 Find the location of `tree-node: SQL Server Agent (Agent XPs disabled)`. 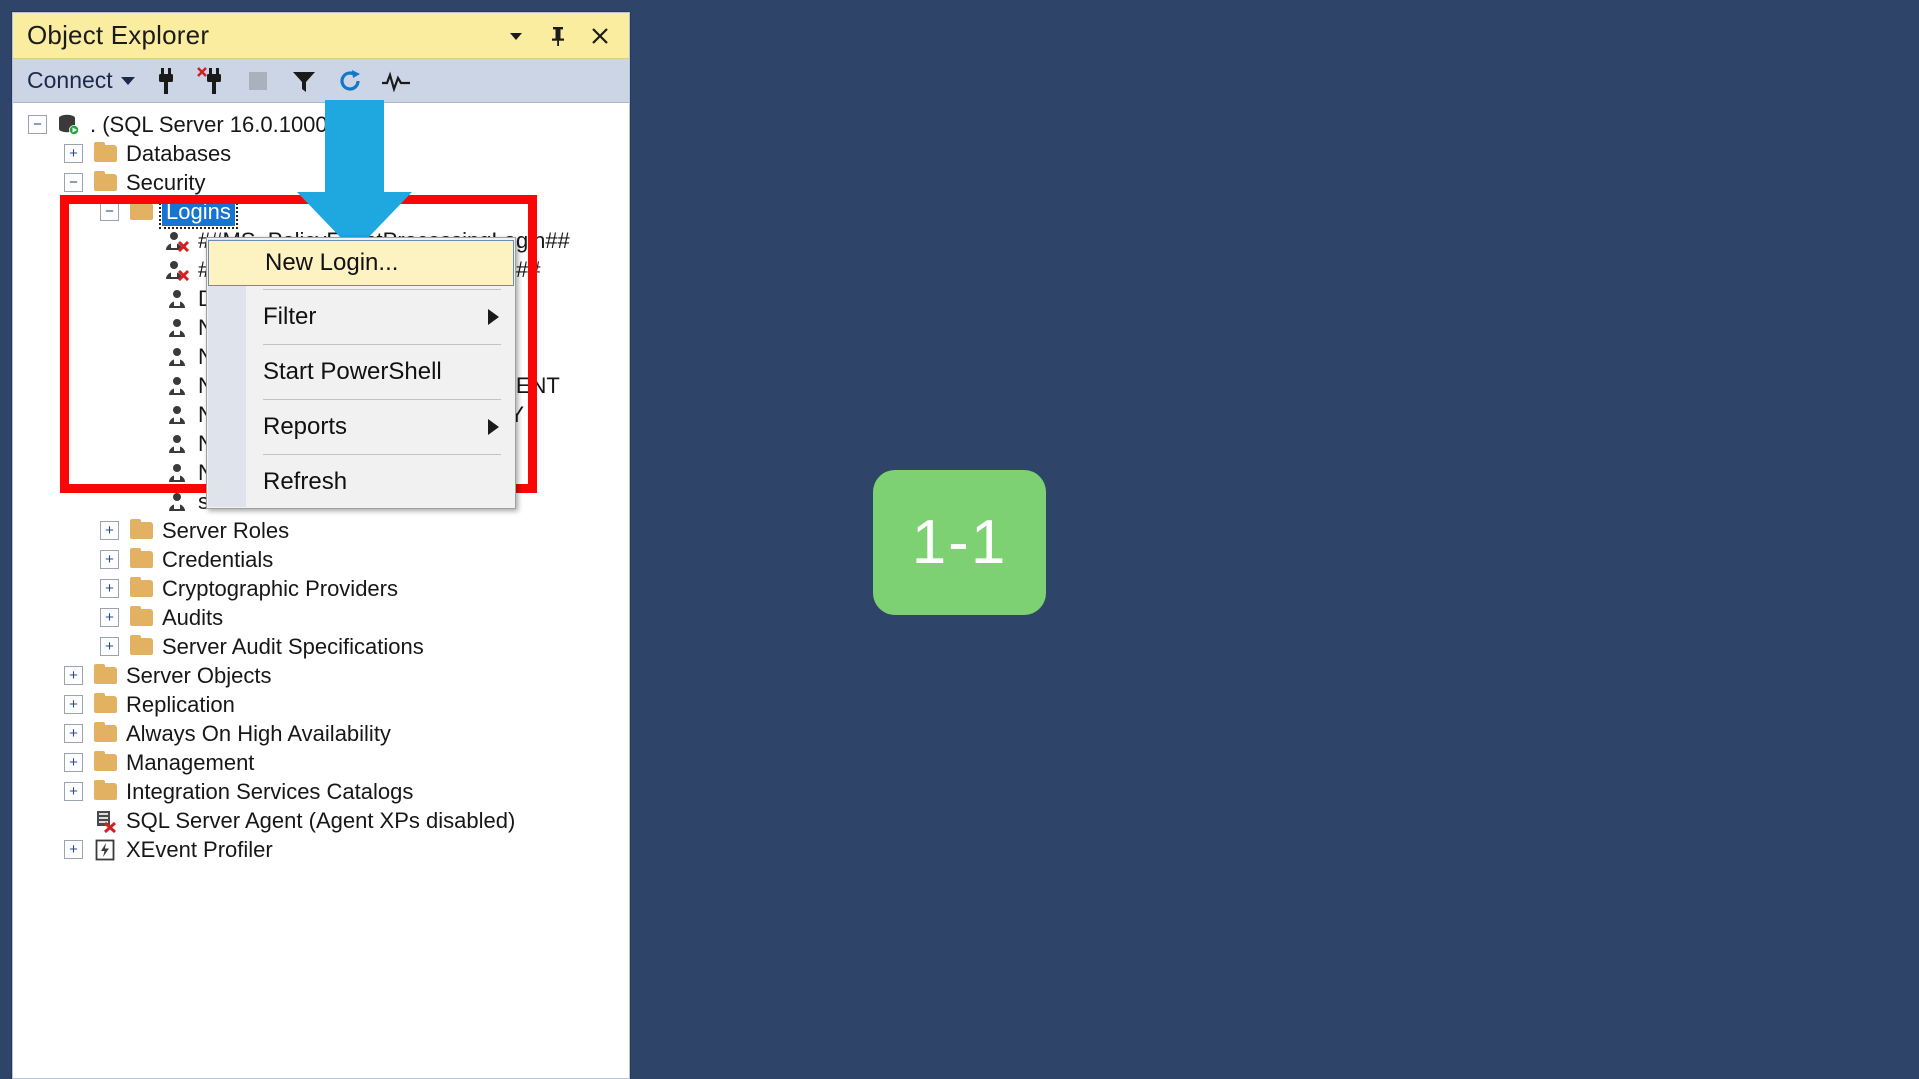

tree-node: SQL Server Agent (Agent XPs disabled) is located at coordinates (321, 820).